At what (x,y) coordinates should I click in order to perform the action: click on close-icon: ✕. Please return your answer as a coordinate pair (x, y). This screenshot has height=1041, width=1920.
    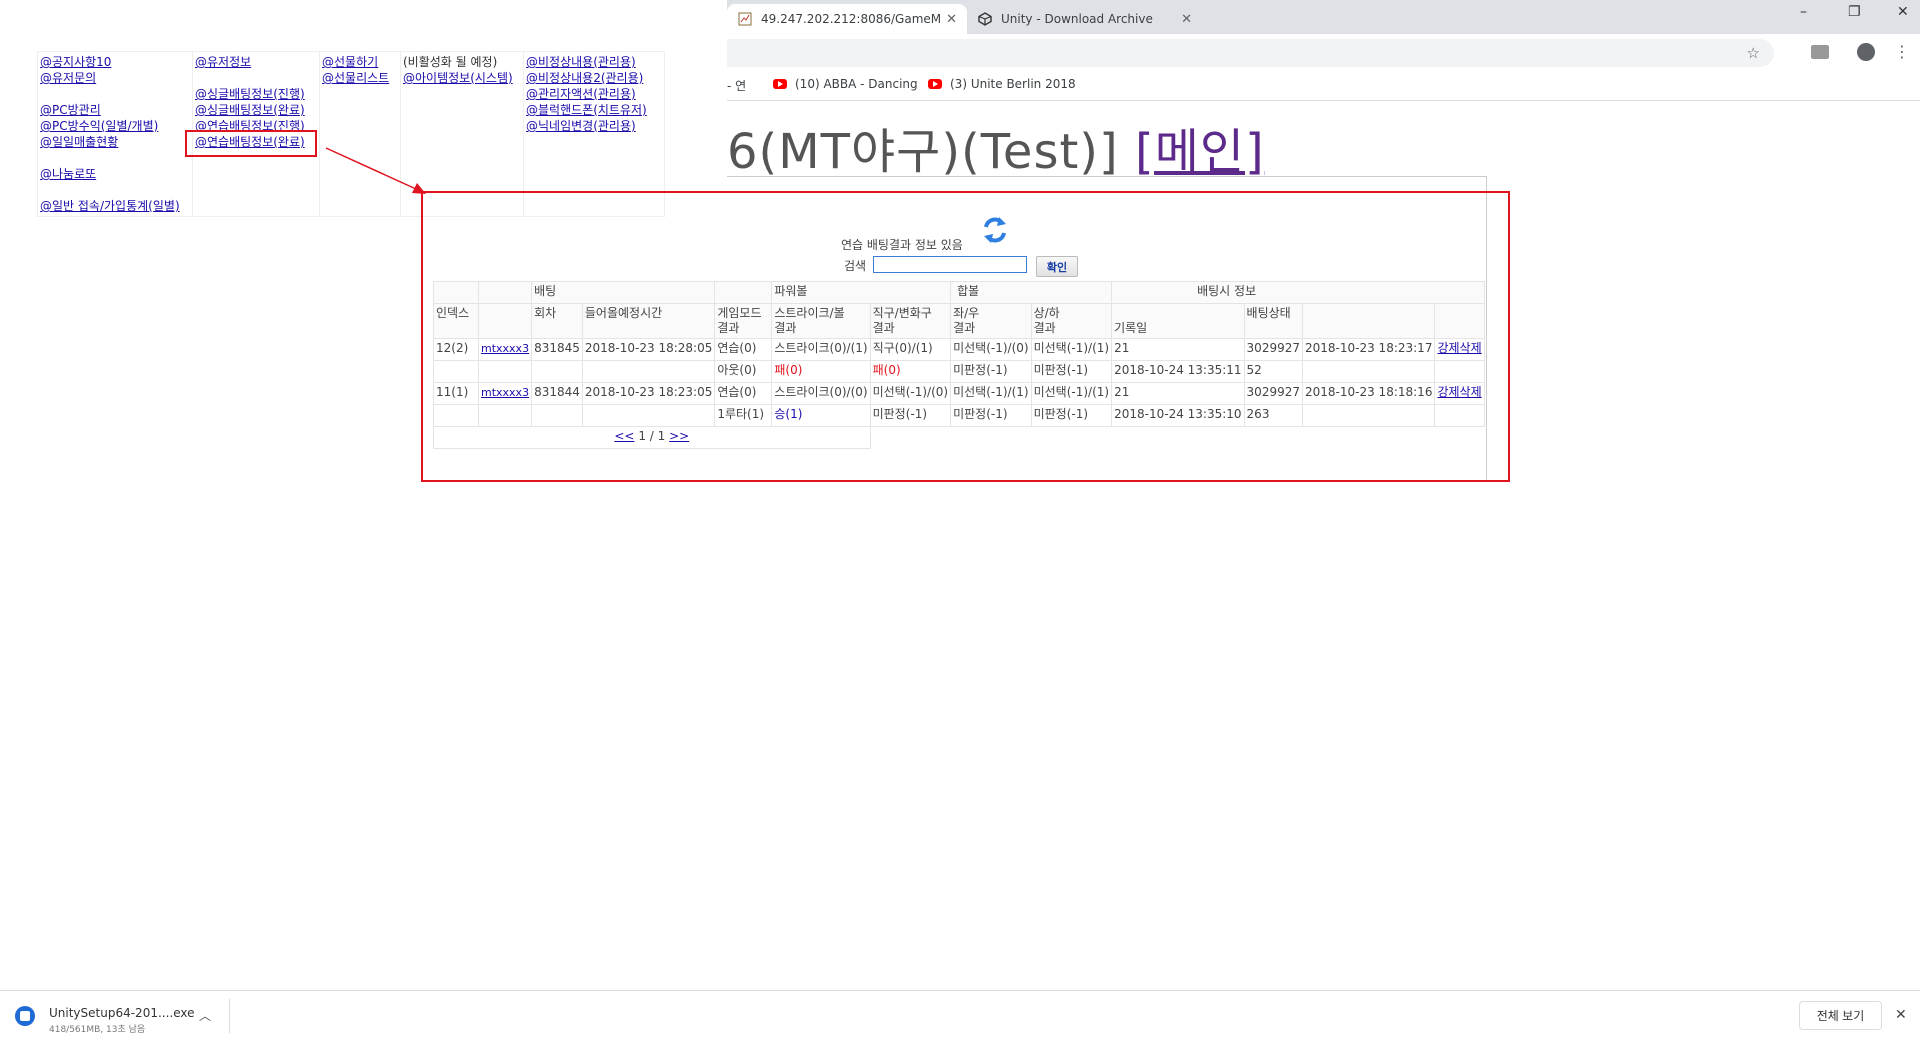
    Looking at the image, I should click on (1901, 1015).